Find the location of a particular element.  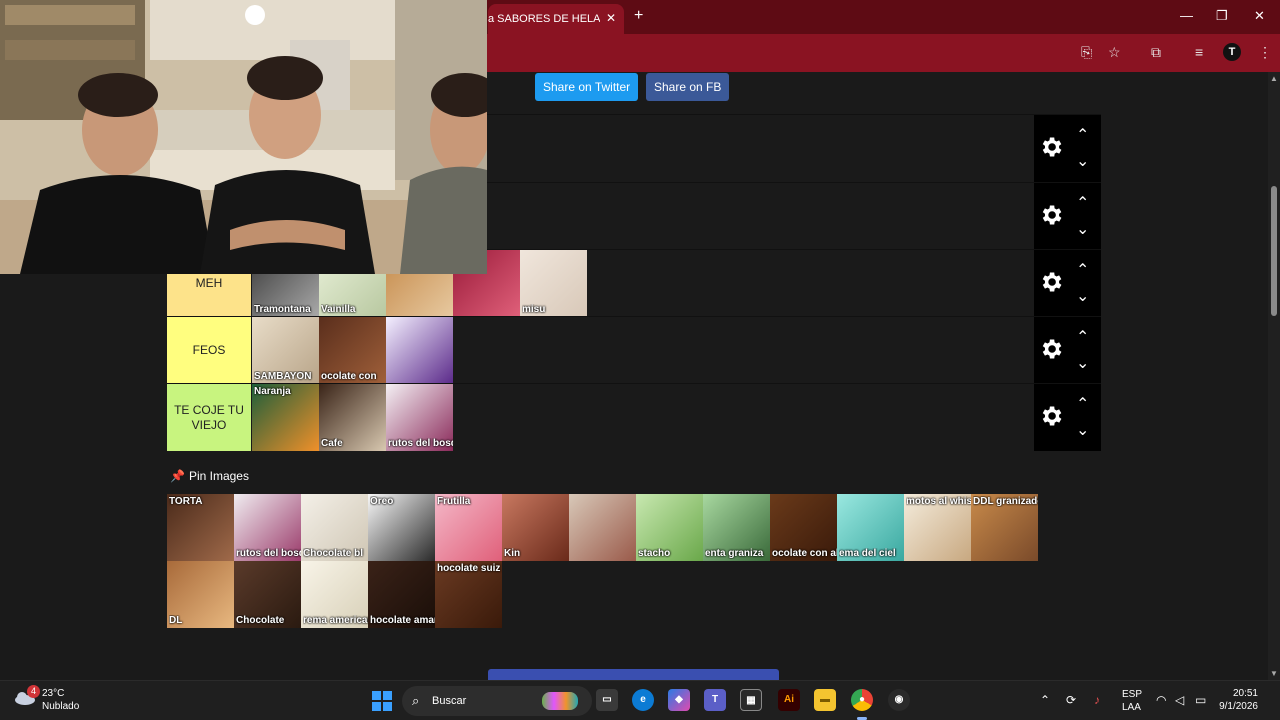

keyboard-layout: LAA is located at coordinates (1131, 707).